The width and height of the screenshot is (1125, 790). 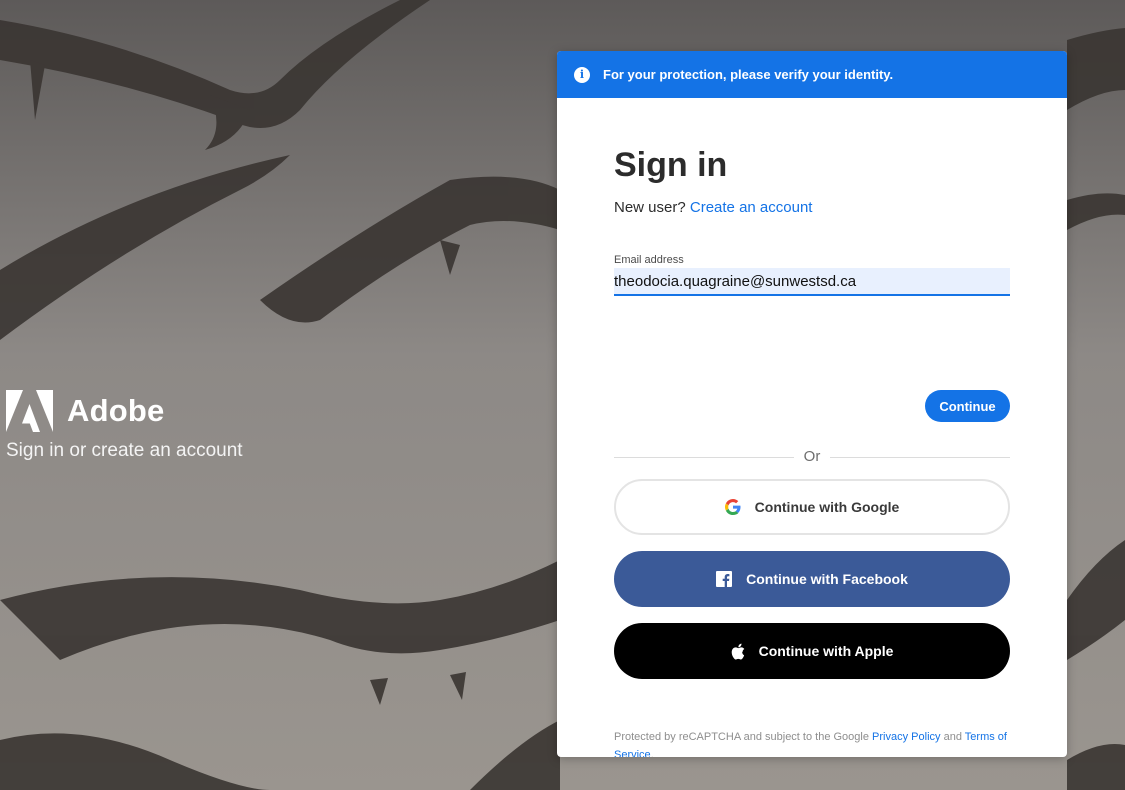 What do you see at coordinates (826, 651) in the screenshot?
I see `apple-button-label: Continue with Apple` at bounding box center [826, 651].